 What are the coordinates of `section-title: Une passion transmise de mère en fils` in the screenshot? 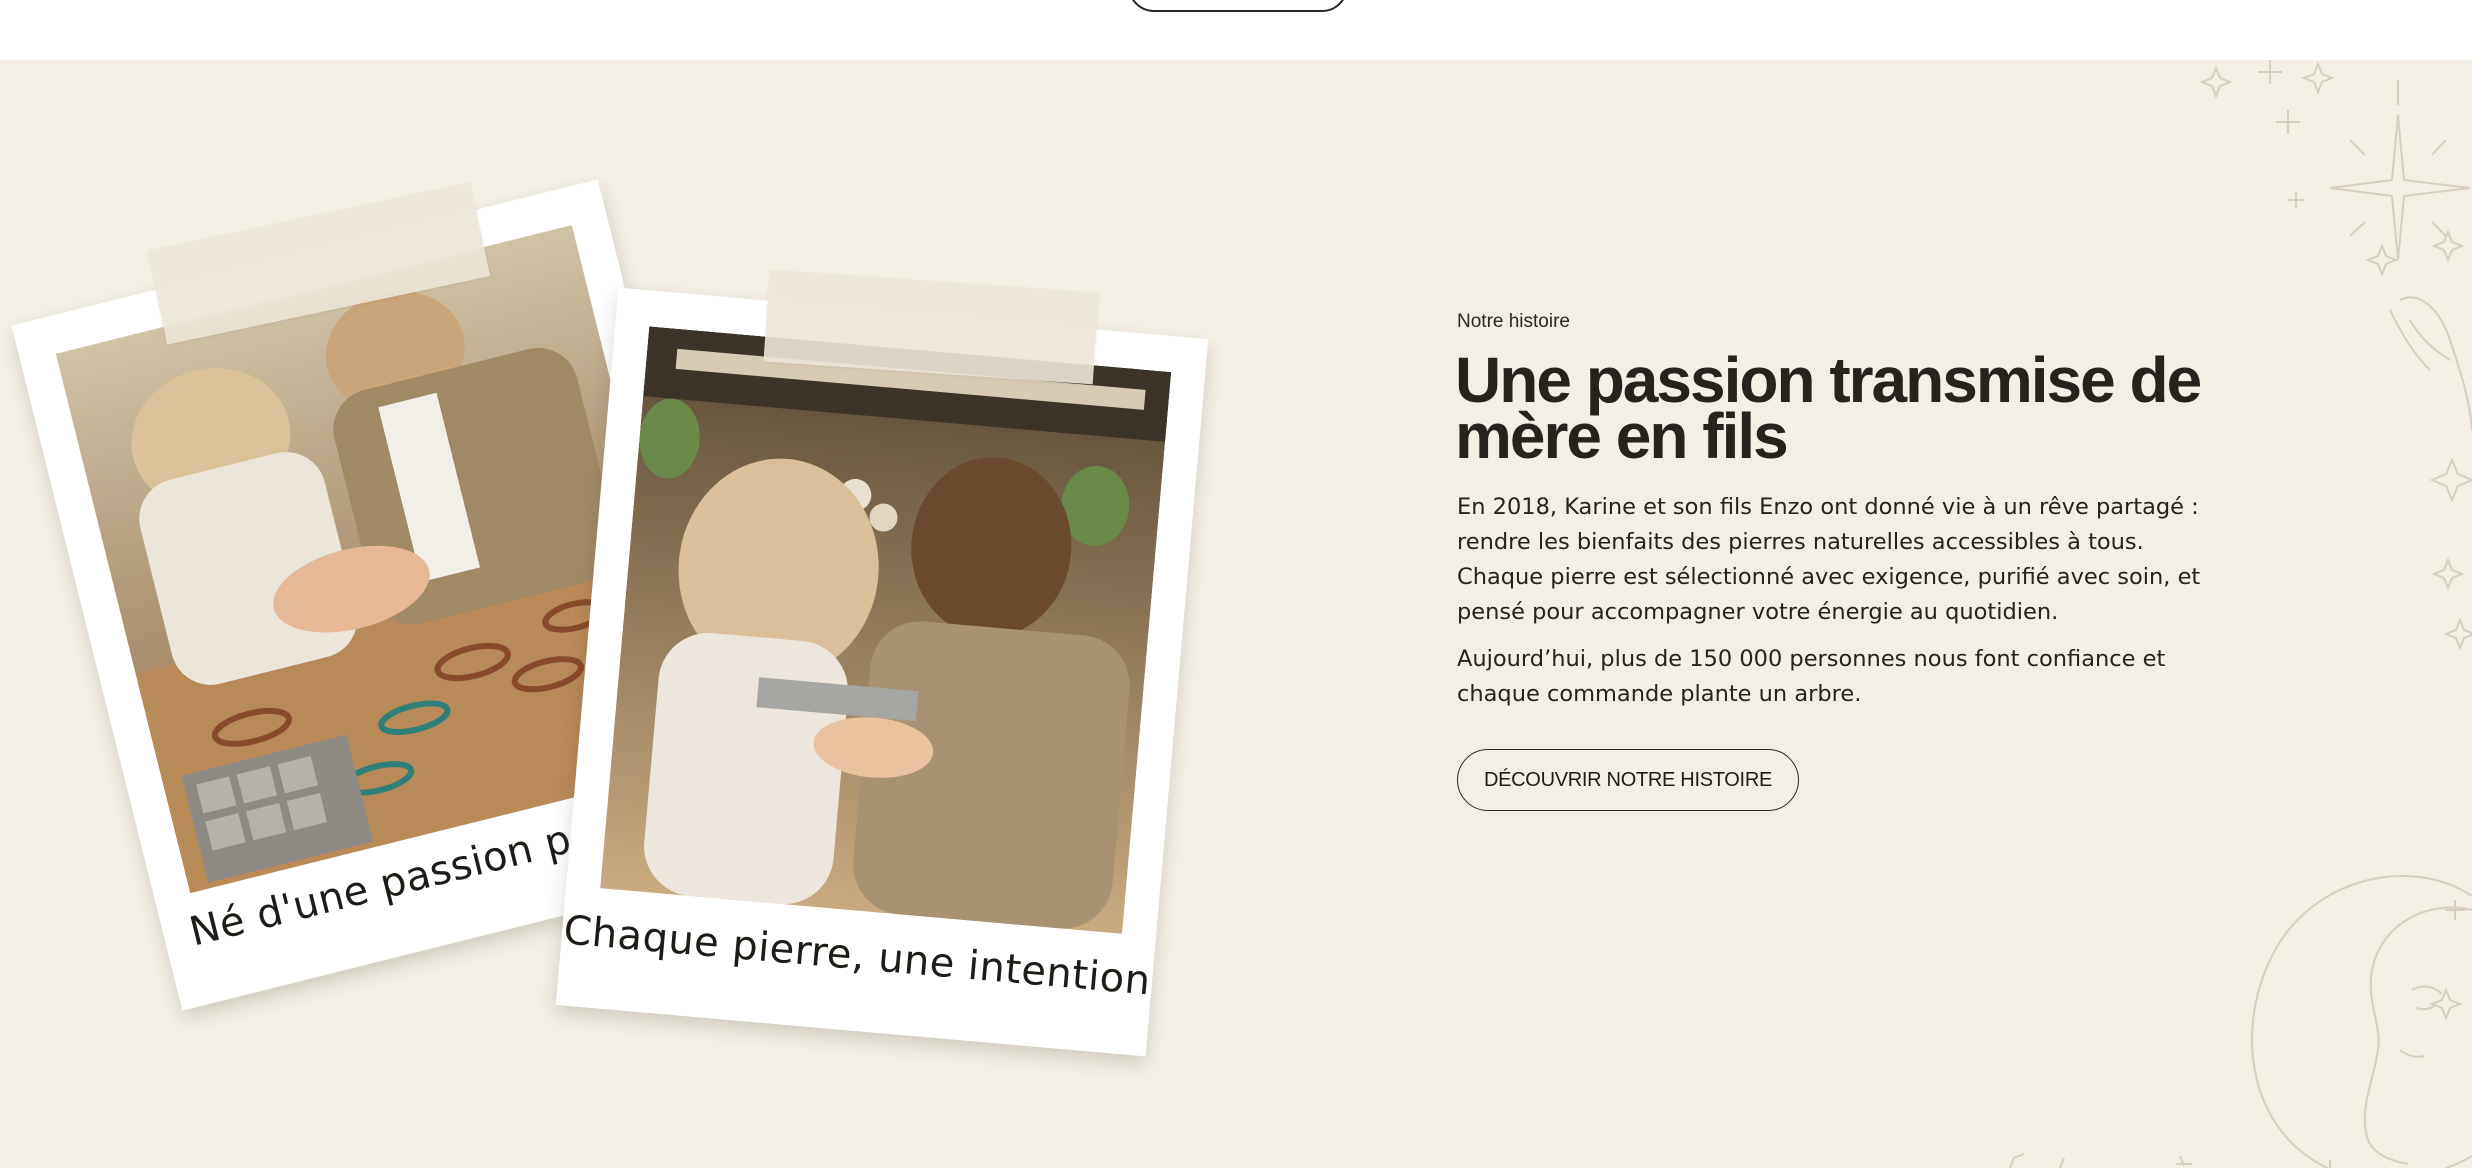 It's located at (1828, 408).